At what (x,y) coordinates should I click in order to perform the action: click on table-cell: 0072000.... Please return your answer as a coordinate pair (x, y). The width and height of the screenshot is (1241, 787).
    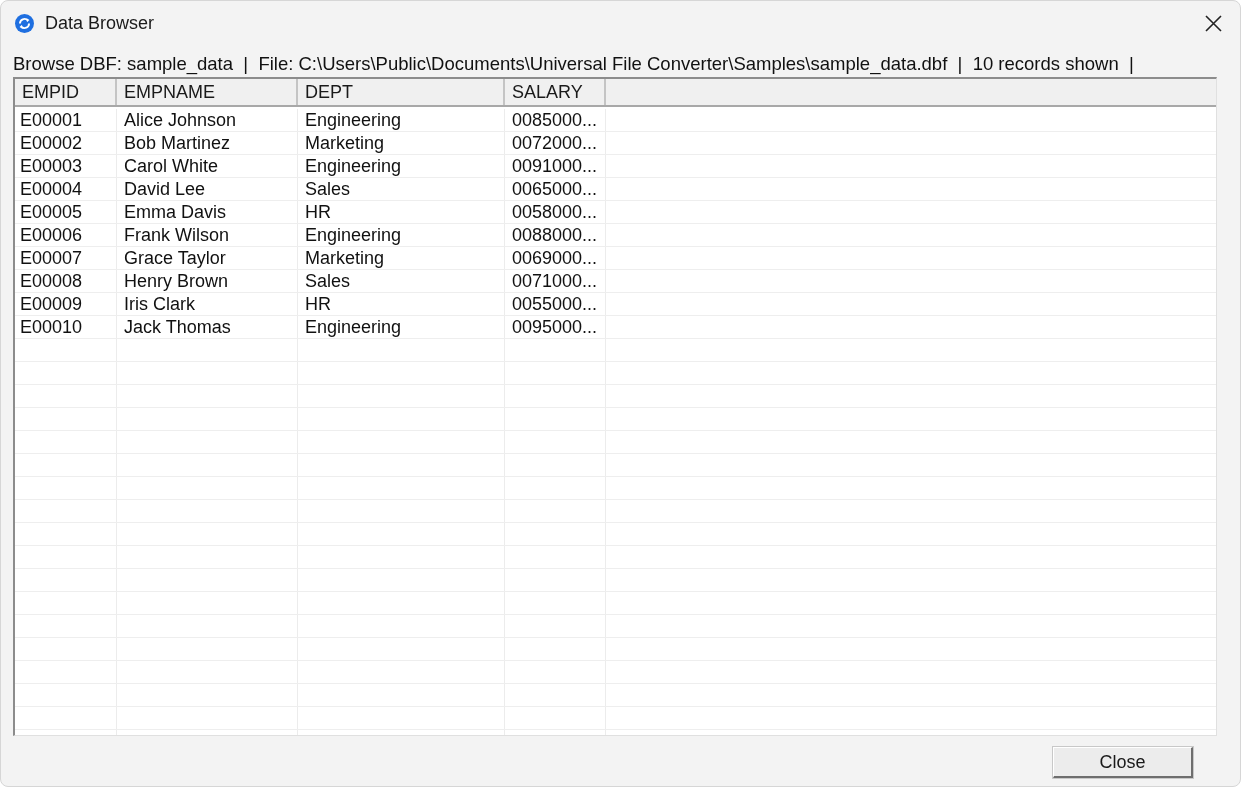
    Looking at the image, I should click on (555, 143).